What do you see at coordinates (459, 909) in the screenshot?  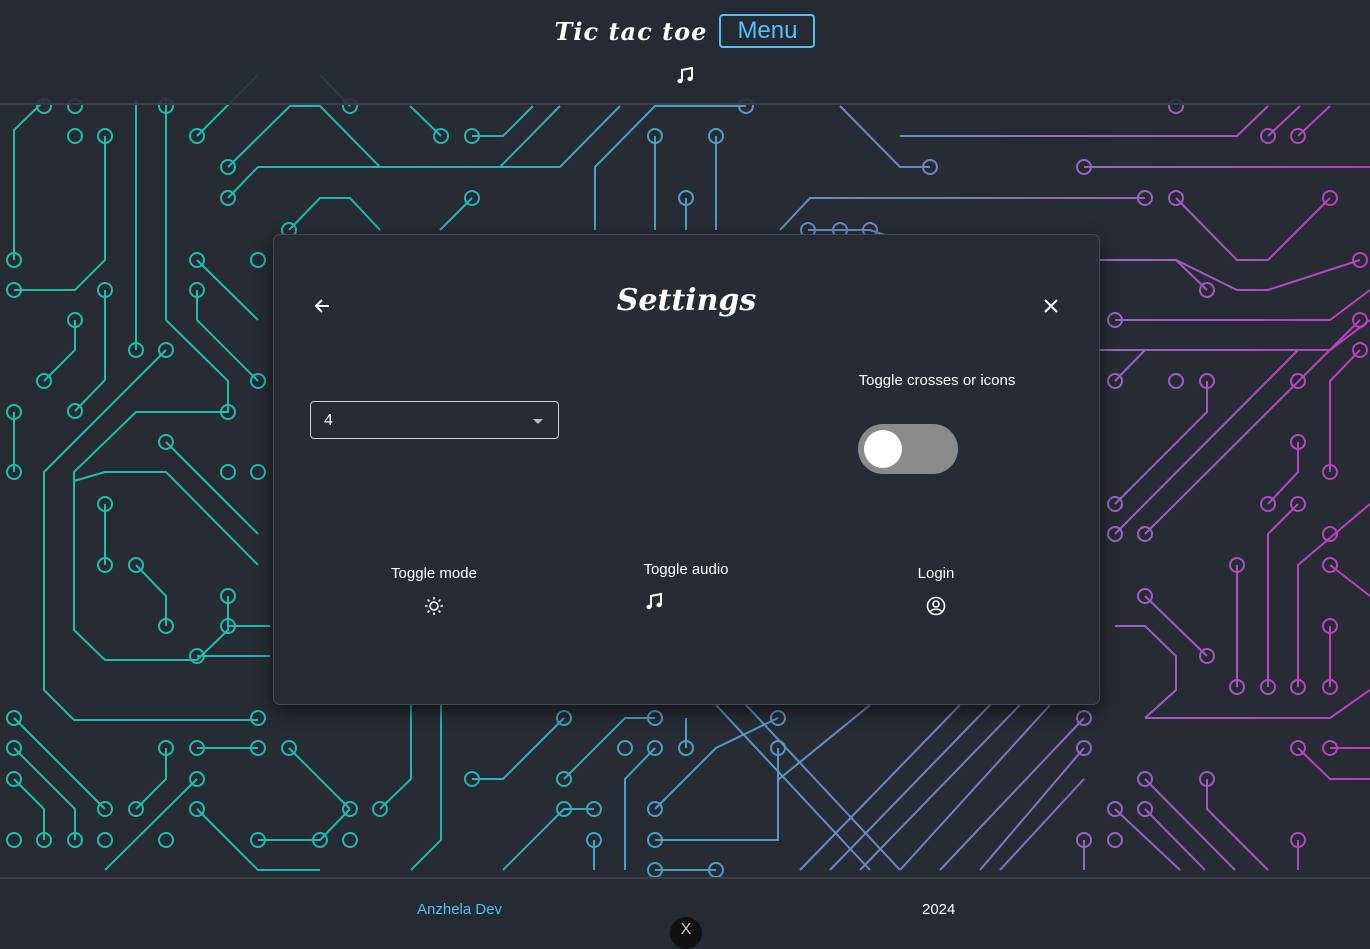 I see `developer-link: Anzhela Dev` at bounding box center [459, 909].